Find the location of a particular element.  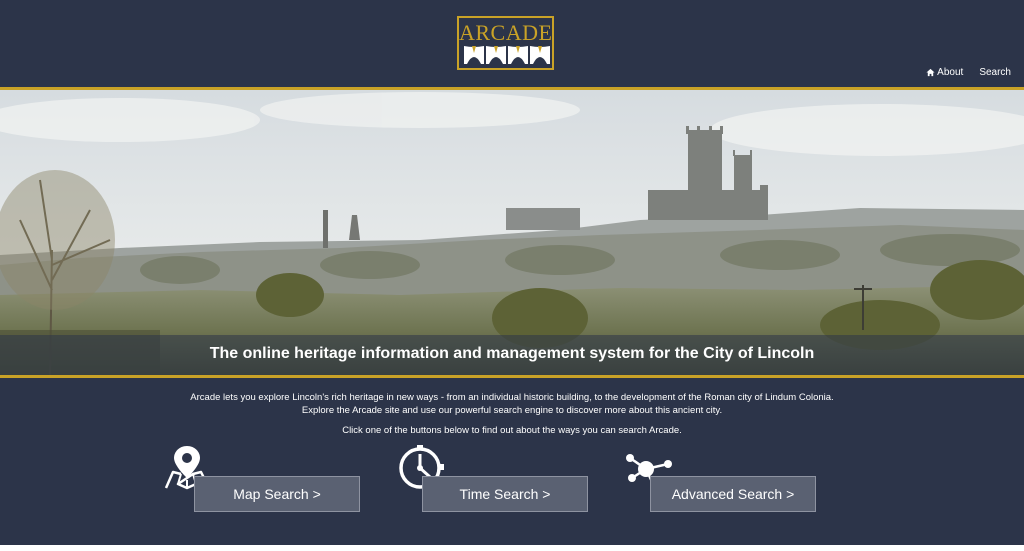

nav-search-link: Search is located at coordinates (995, 72).